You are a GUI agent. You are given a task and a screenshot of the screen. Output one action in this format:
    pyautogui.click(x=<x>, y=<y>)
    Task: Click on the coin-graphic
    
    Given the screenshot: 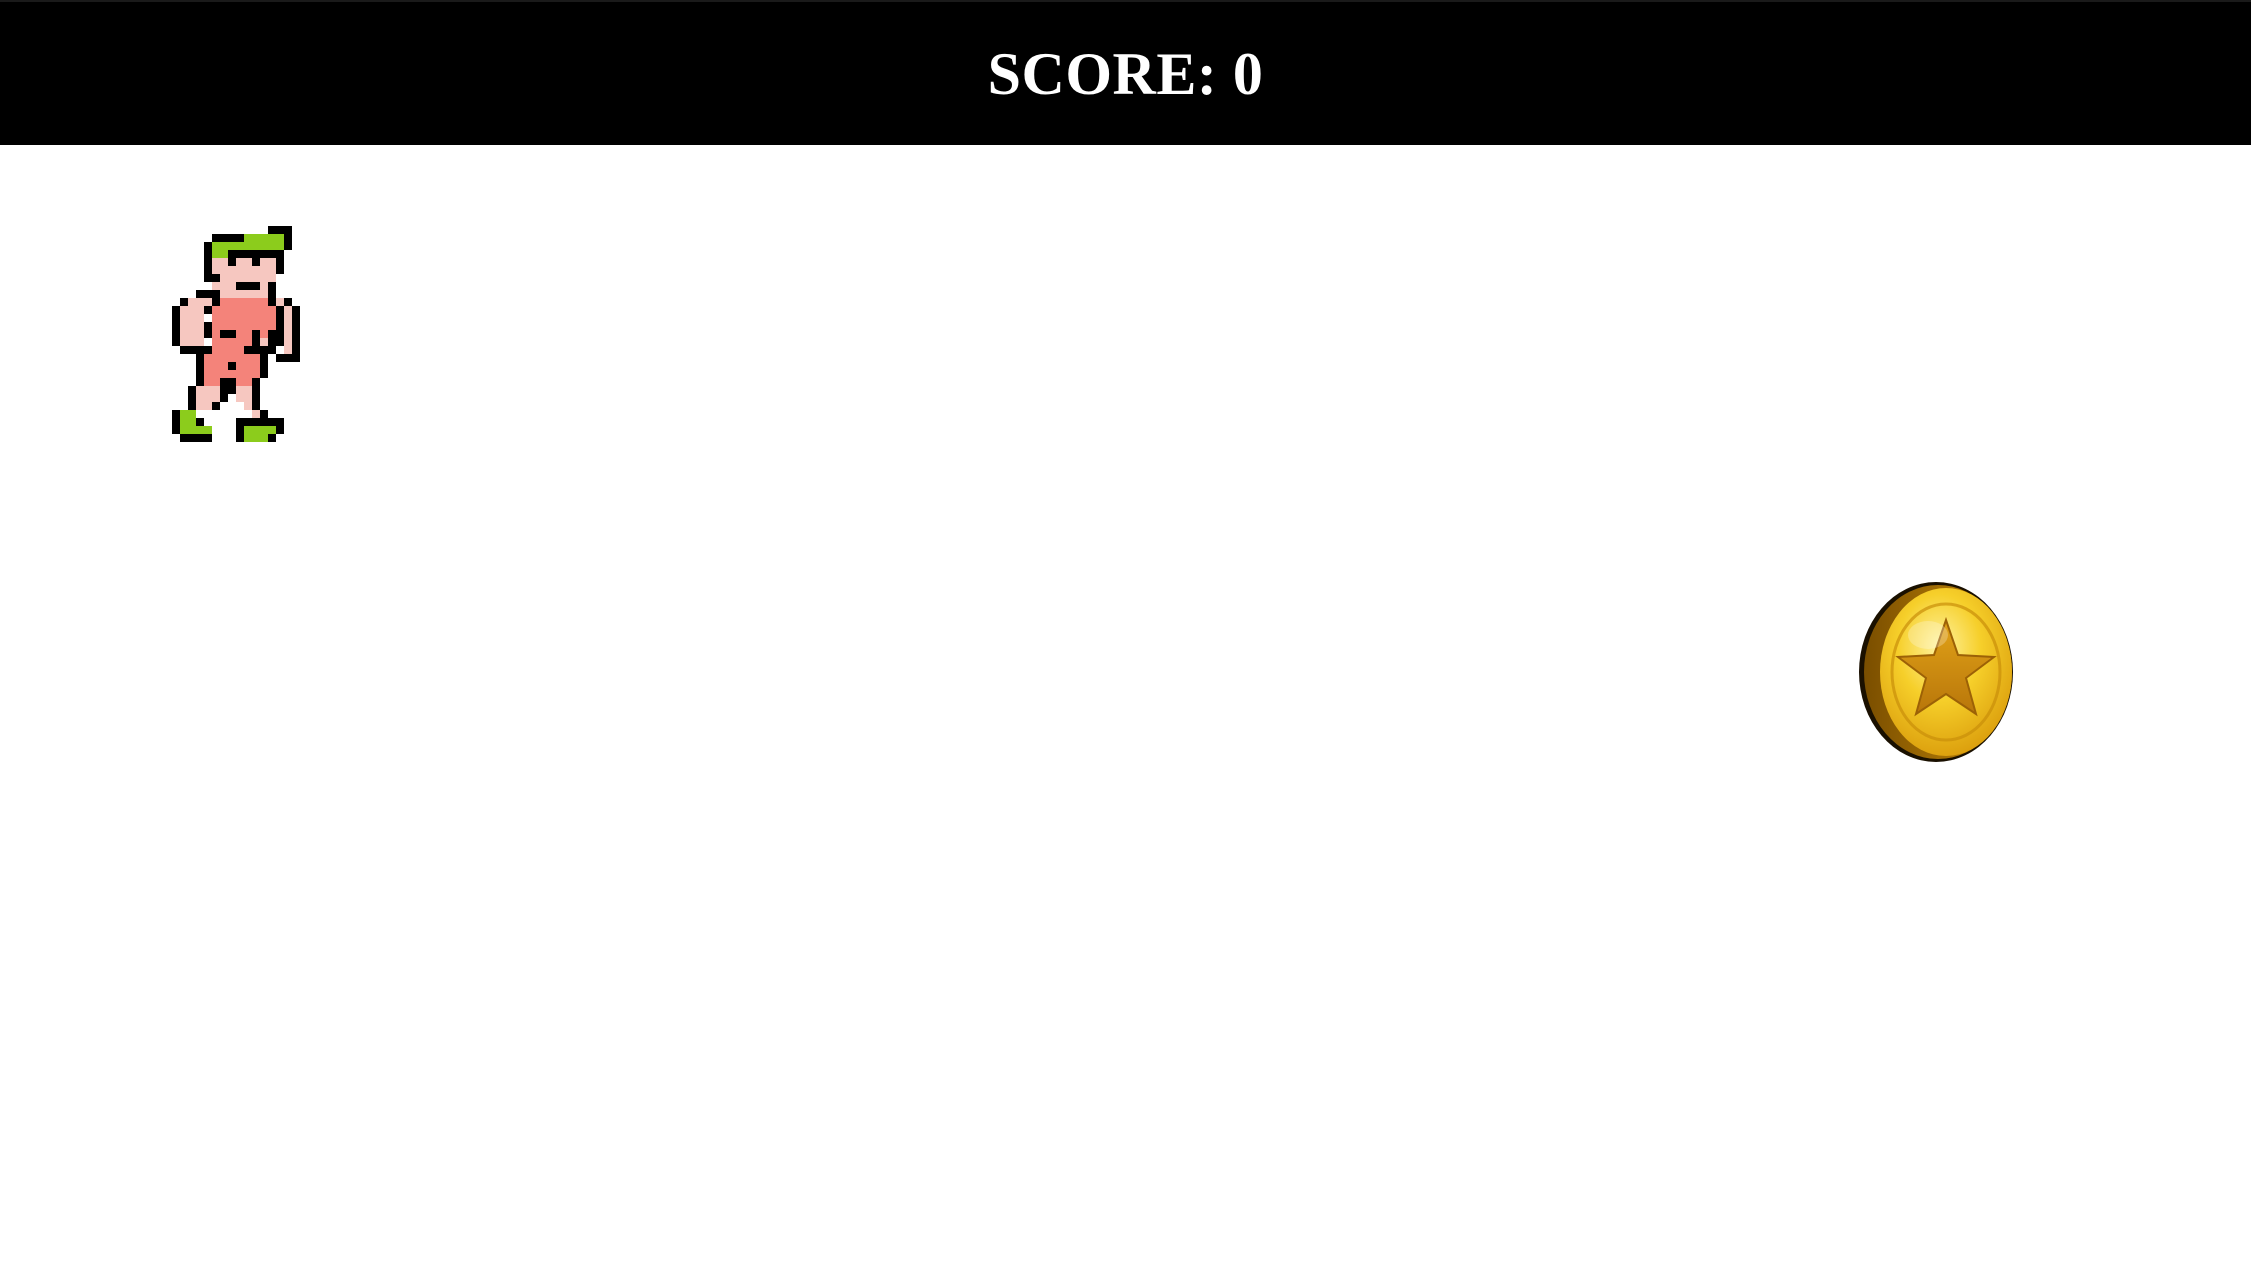 What is the action you would take?
    pyautogui.click(x=1936, y=672)
    